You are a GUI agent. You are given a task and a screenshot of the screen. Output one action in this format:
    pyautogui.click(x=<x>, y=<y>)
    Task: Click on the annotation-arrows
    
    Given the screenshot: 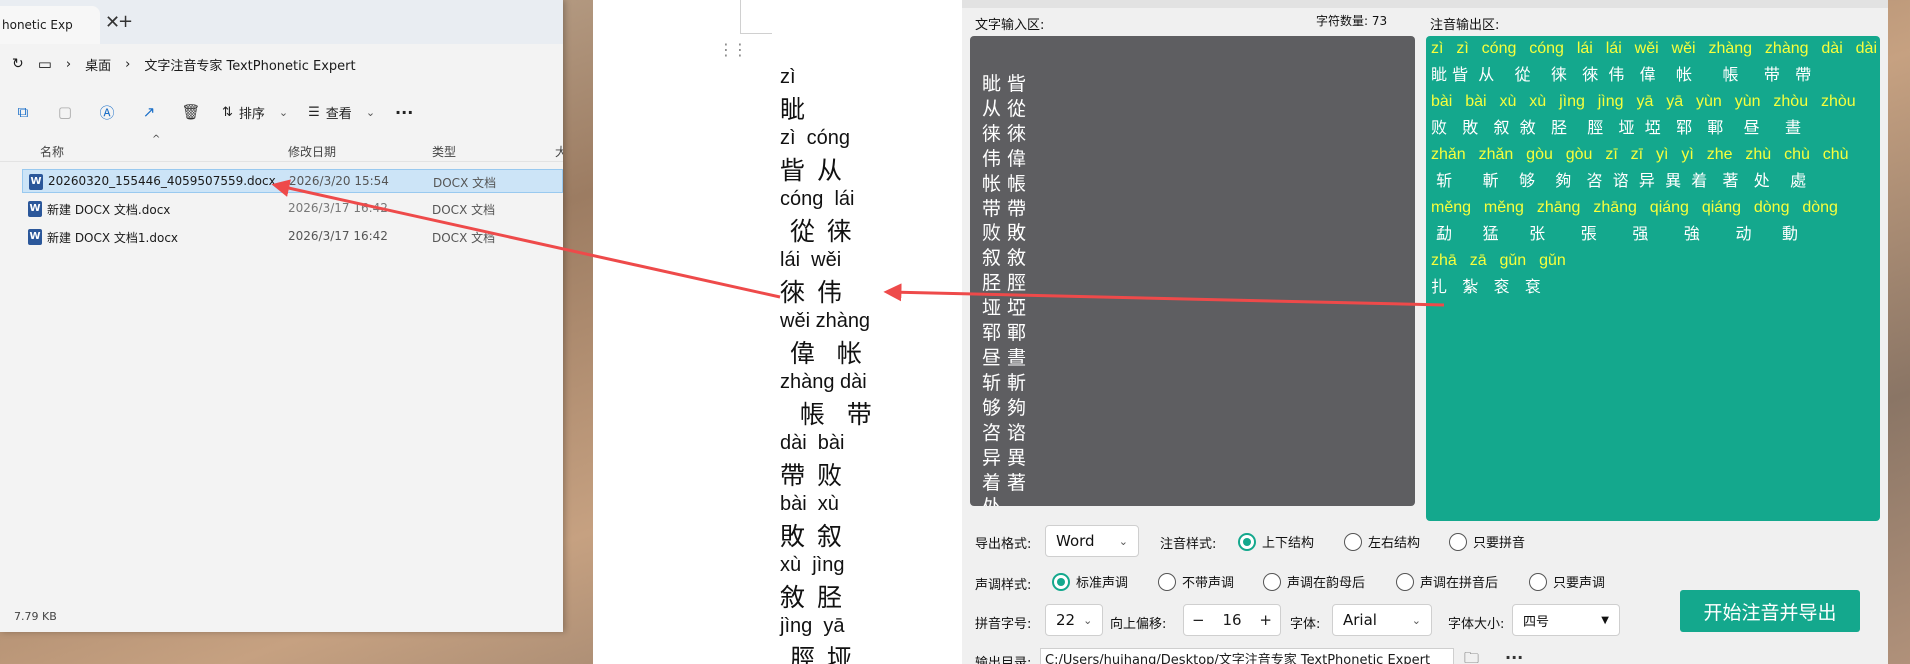 What is the action you would take?
    pyautogui.click(x=858, y=243)
    